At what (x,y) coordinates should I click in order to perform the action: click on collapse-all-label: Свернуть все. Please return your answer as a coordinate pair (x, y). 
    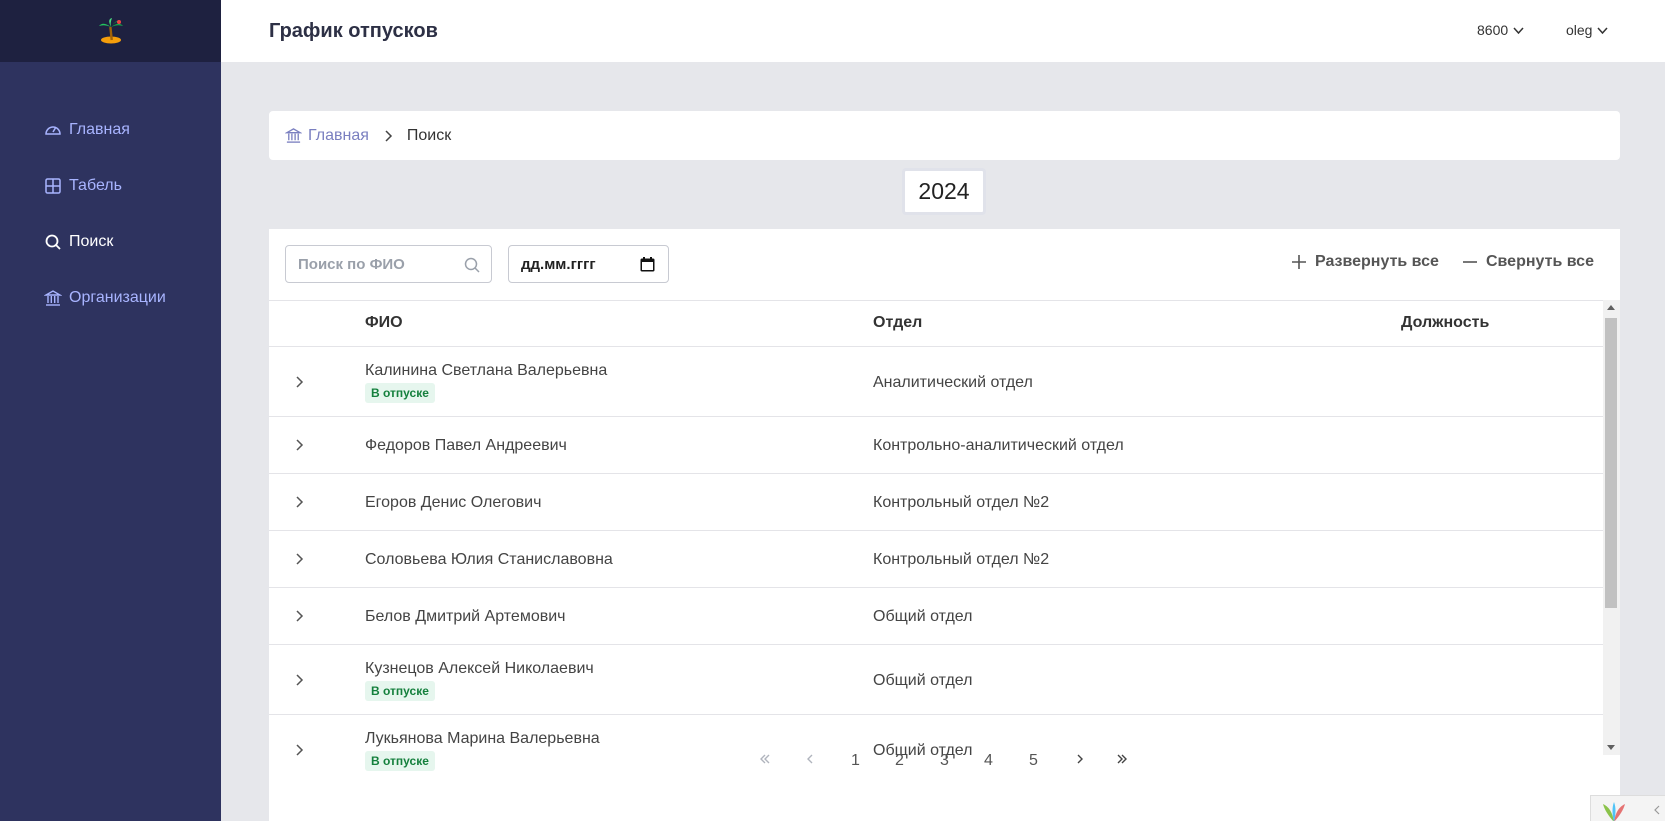
    Looking at the image, I should click on (1540, 261).